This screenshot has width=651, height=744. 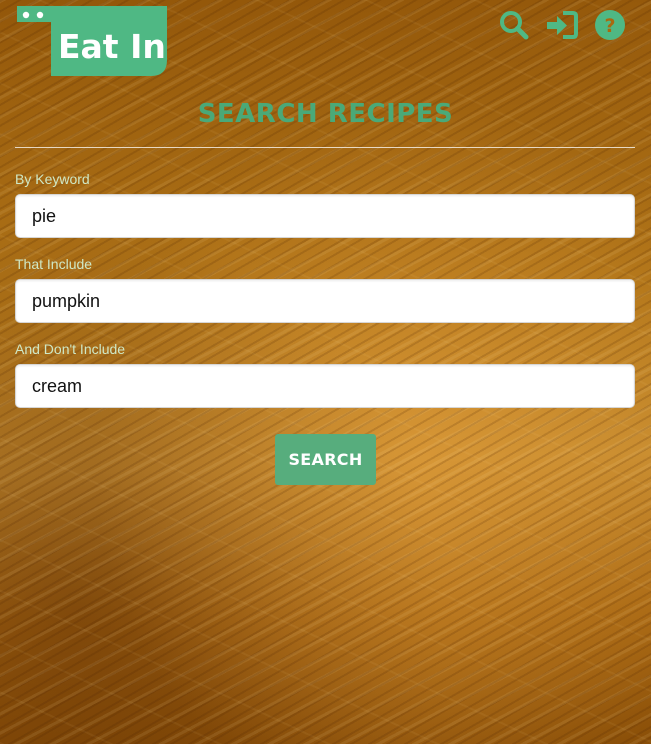 What do you see at coordinates (70, 349) in the screenshot?
I see `exclude-label: And Don't Include` at bounding box center [70, 349].